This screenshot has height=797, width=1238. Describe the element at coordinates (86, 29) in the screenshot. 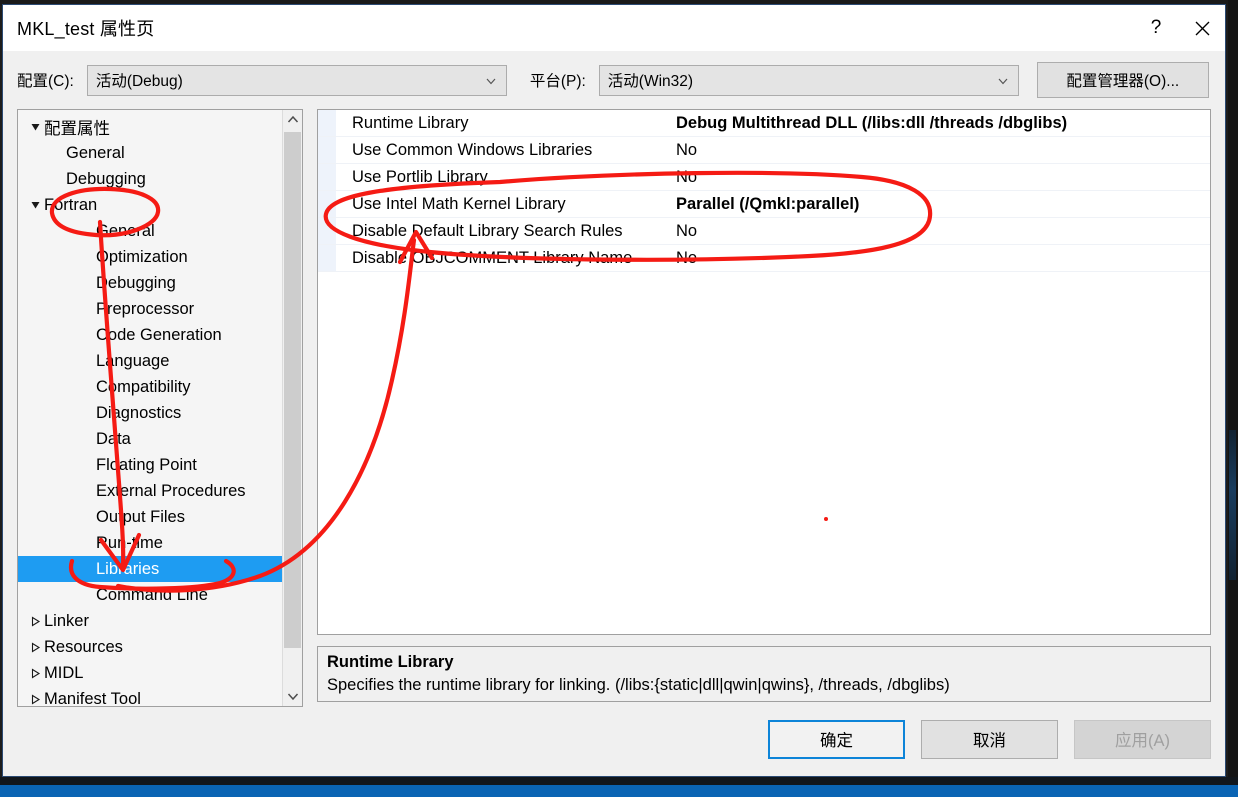

I see `dialog-title: MKL_test 属性页` at that location.